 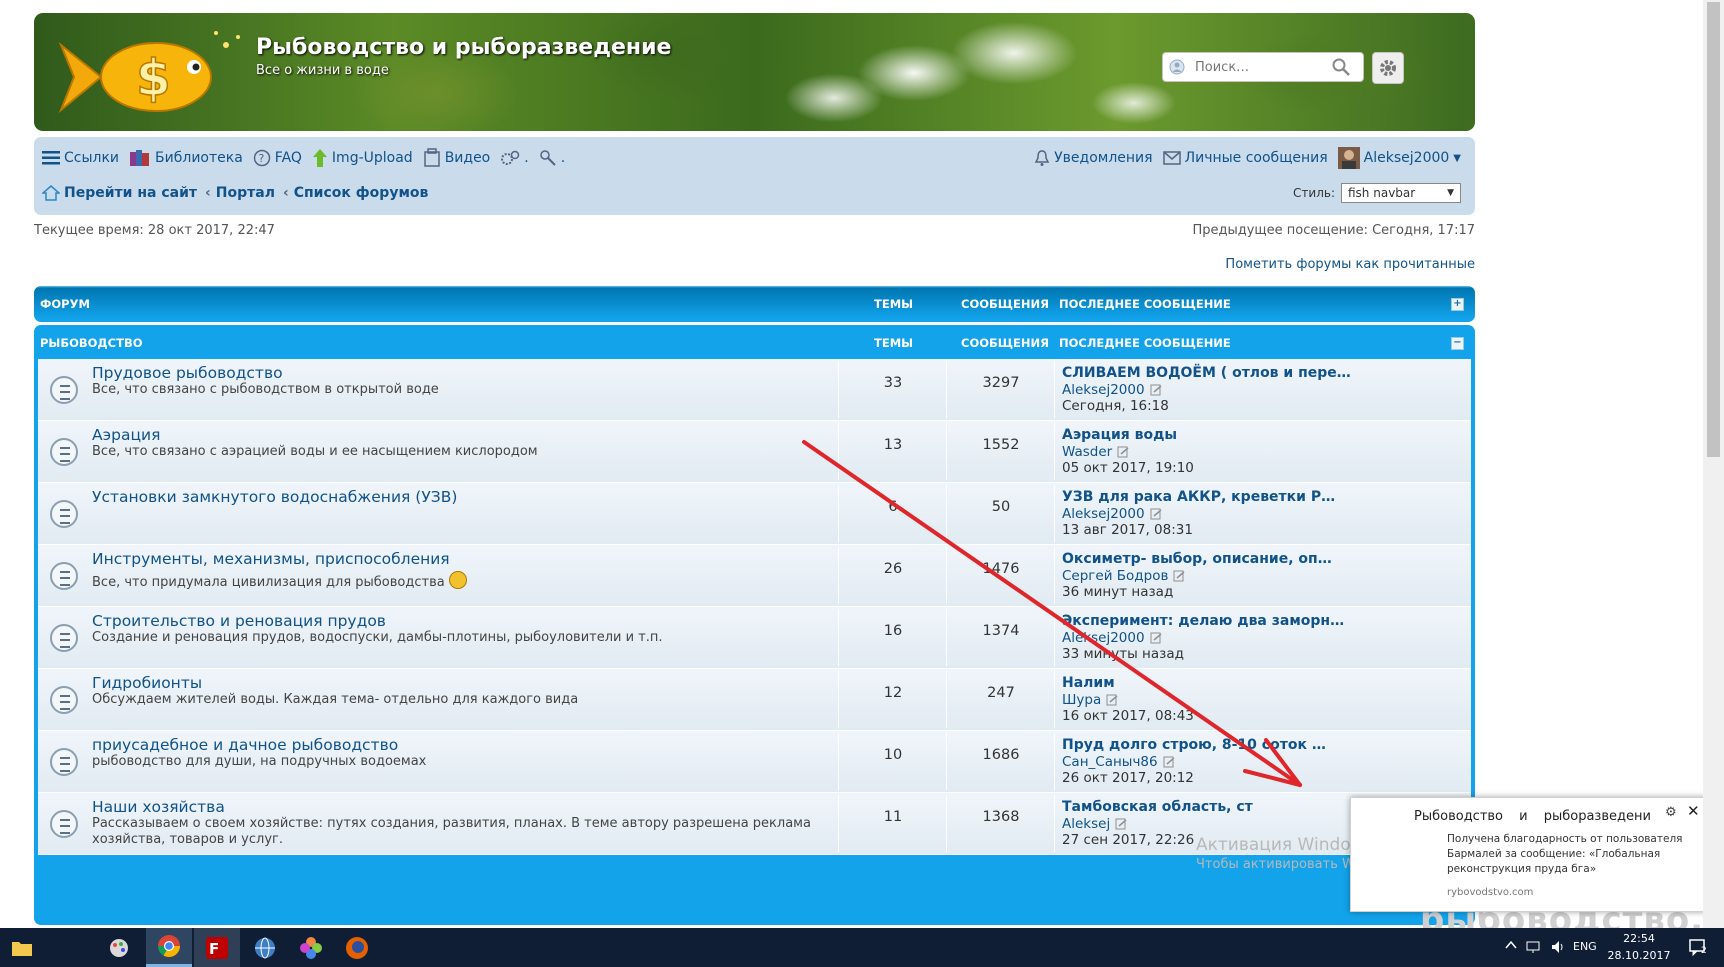 What do you see at coordinates (274, 497) in the screenshot?
I see `forum-title: Установки замкнутого водоснабжения (УЗВ)` at bounding box center [274, 497].